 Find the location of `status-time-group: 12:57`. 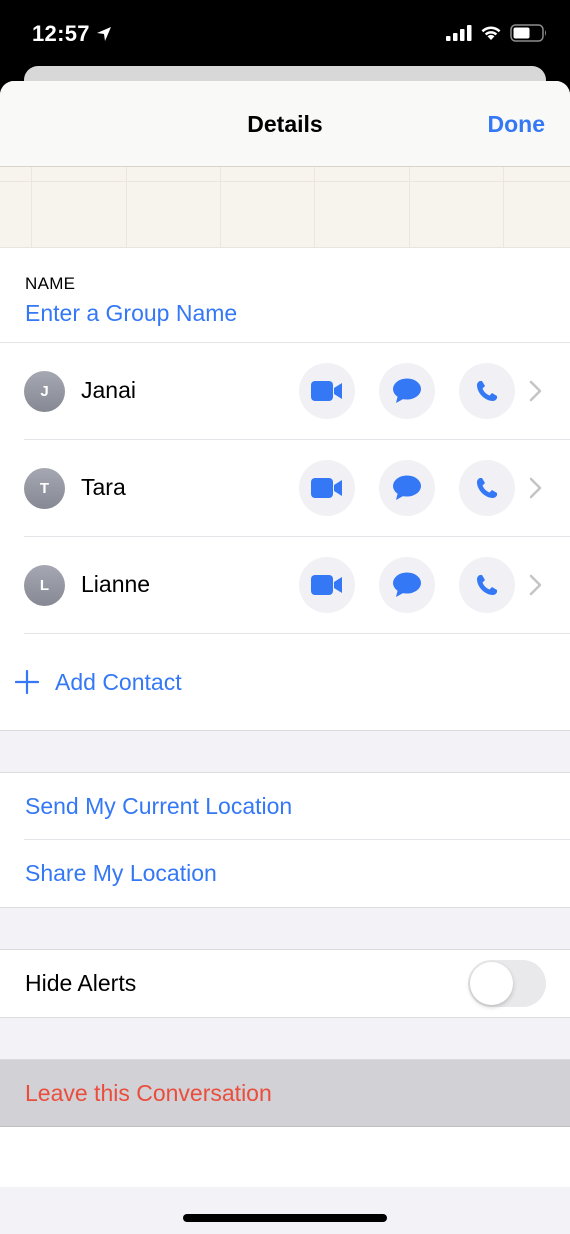

status-time-group: 12:57 is located at coordinates (72, 34).